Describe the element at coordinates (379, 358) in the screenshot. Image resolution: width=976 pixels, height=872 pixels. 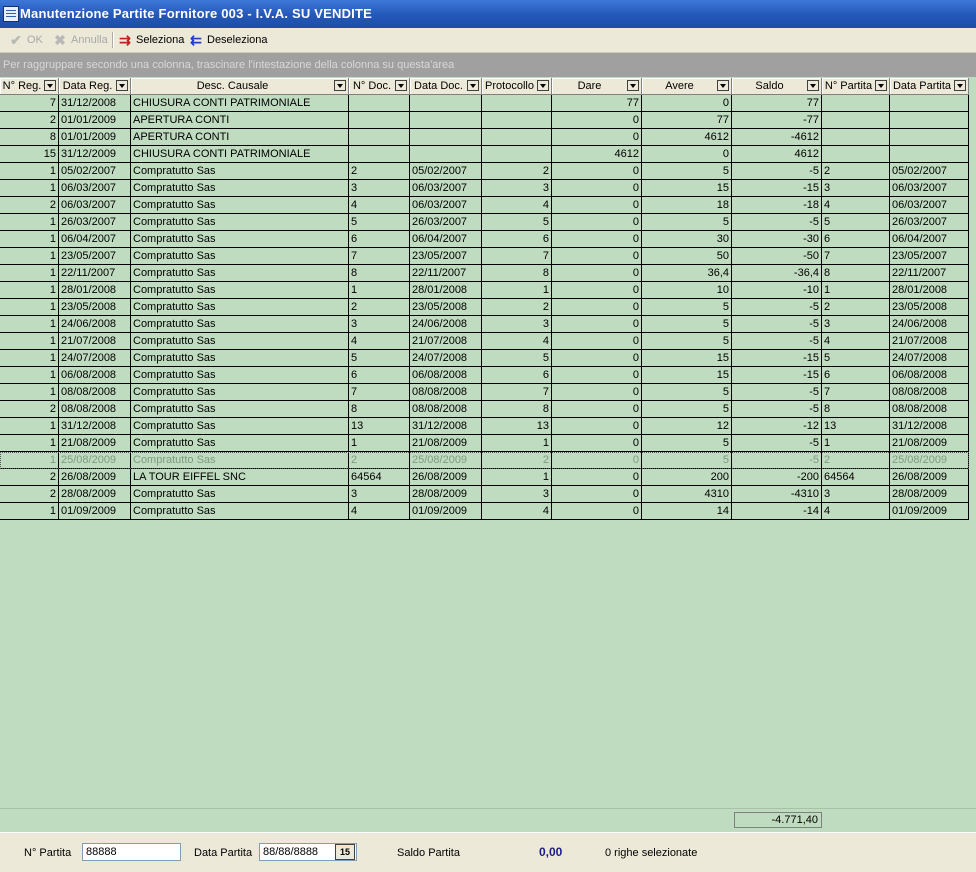
I see `cell-ndoc: 5` at that location.